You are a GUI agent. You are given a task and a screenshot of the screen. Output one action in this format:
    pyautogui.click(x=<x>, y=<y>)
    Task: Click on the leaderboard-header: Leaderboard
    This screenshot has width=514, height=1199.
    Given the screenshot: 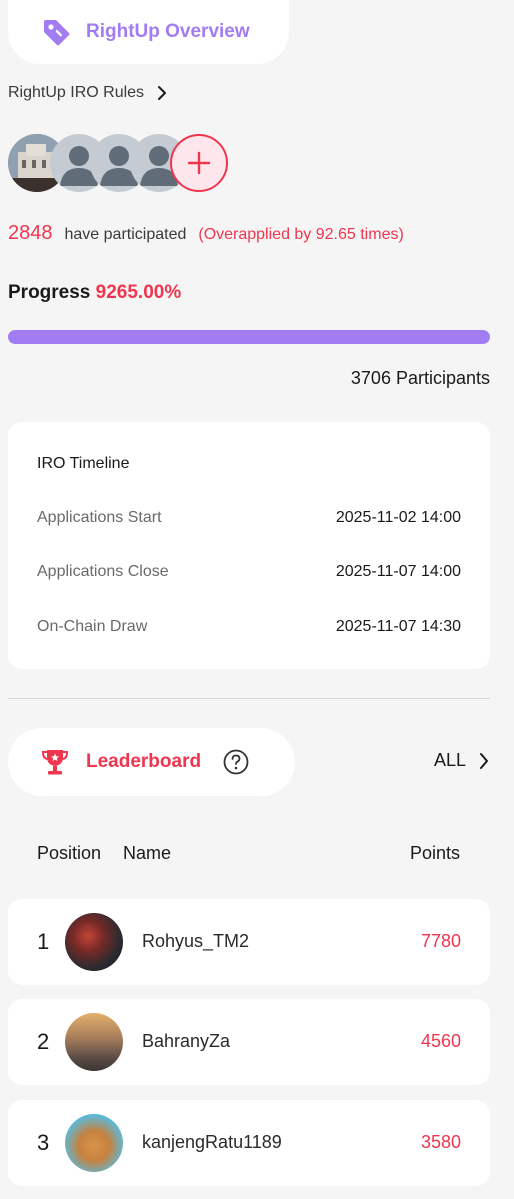 What is the action you would take?
    pyautogui.click(x=151, y=762)
    